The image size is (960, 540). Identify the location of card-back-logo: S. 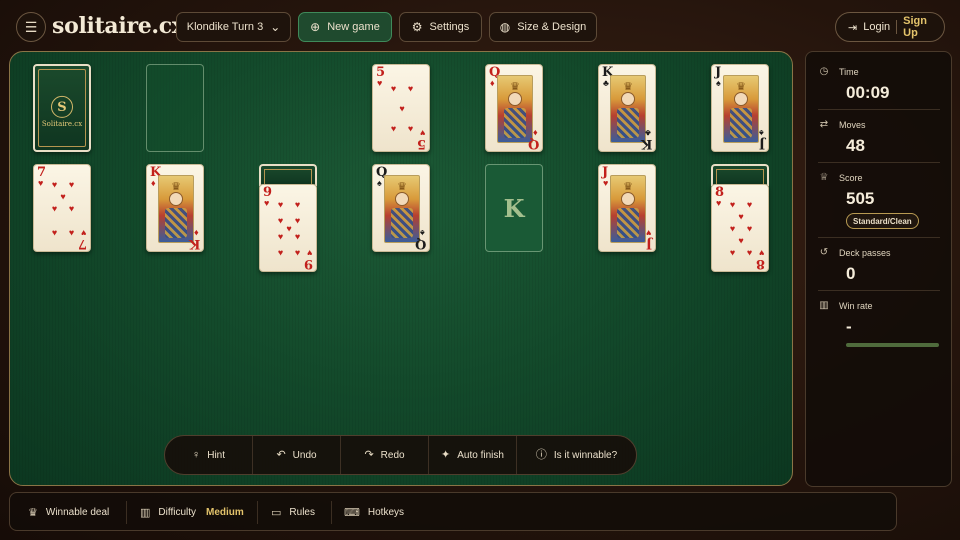
(62, 106).